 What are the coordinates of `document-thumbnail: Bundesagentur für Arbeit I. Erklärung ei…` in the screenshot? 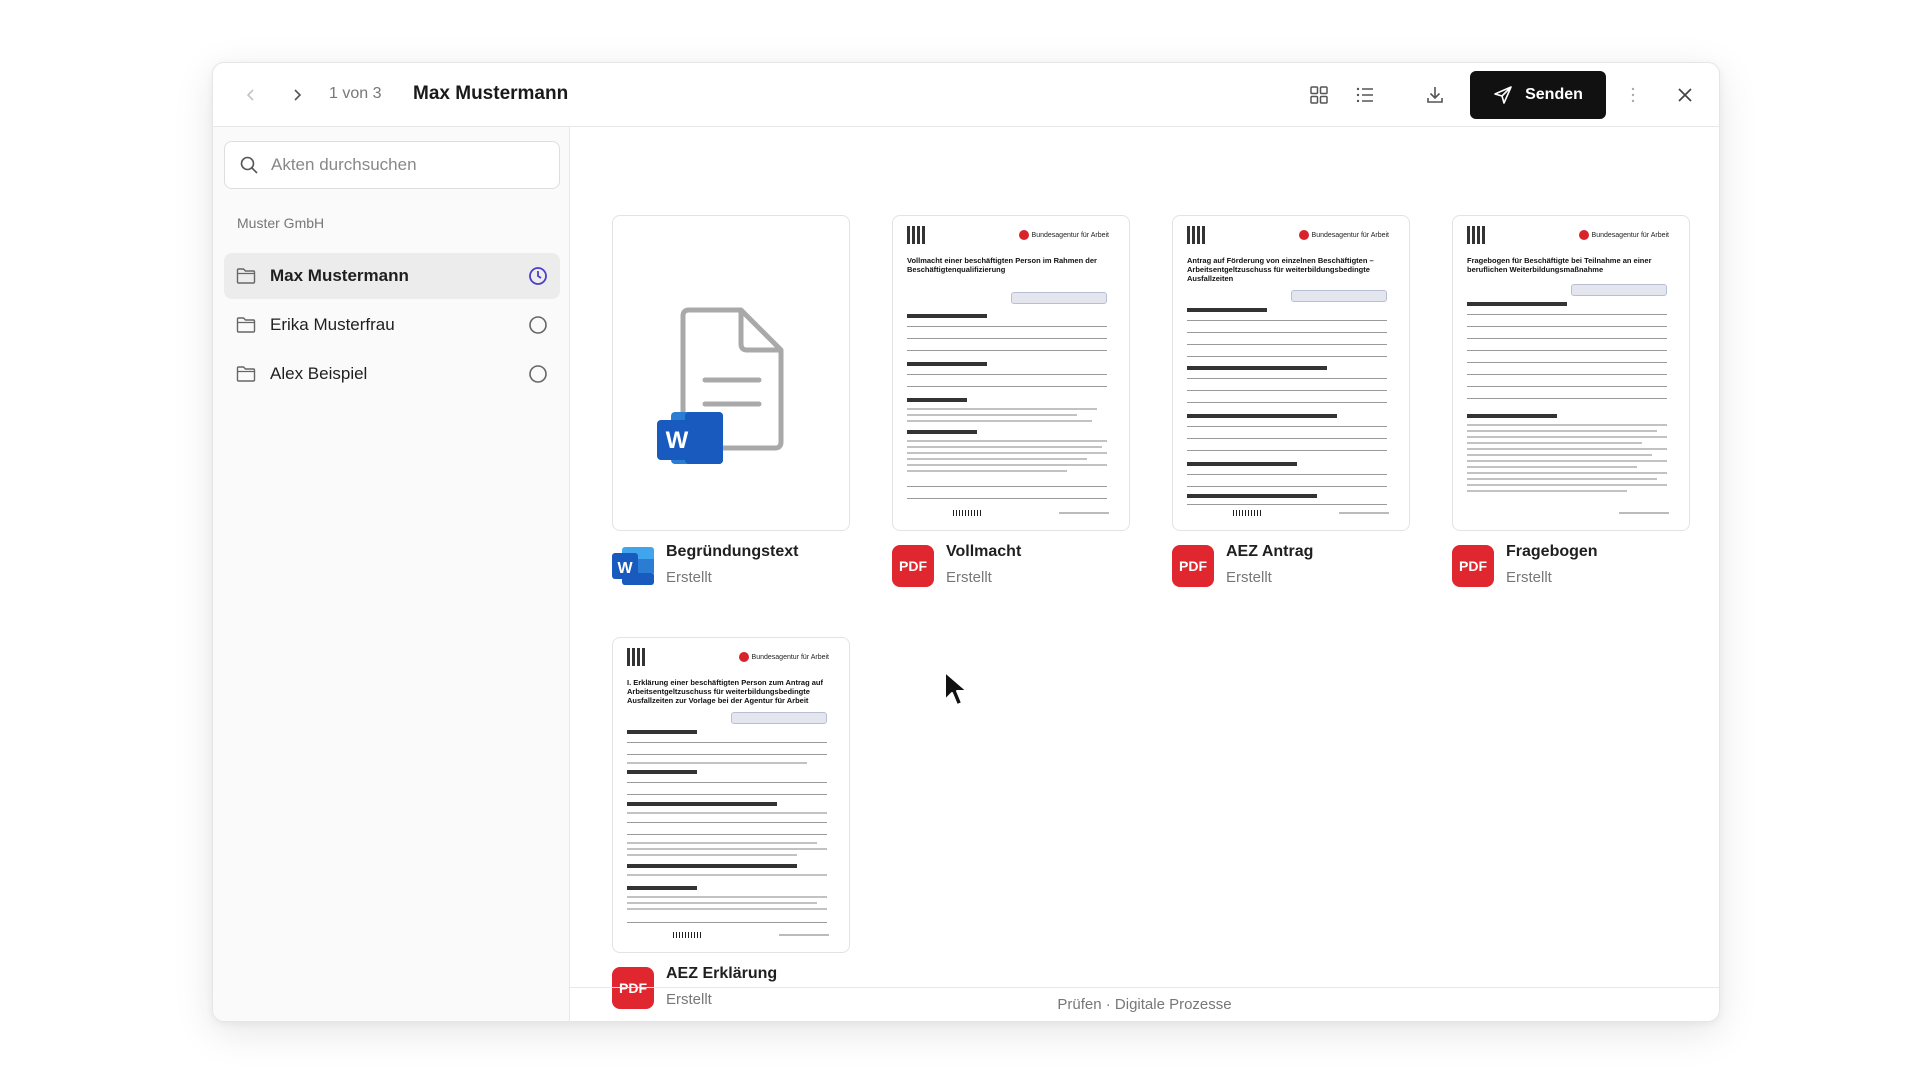 It's located at (731, 795).